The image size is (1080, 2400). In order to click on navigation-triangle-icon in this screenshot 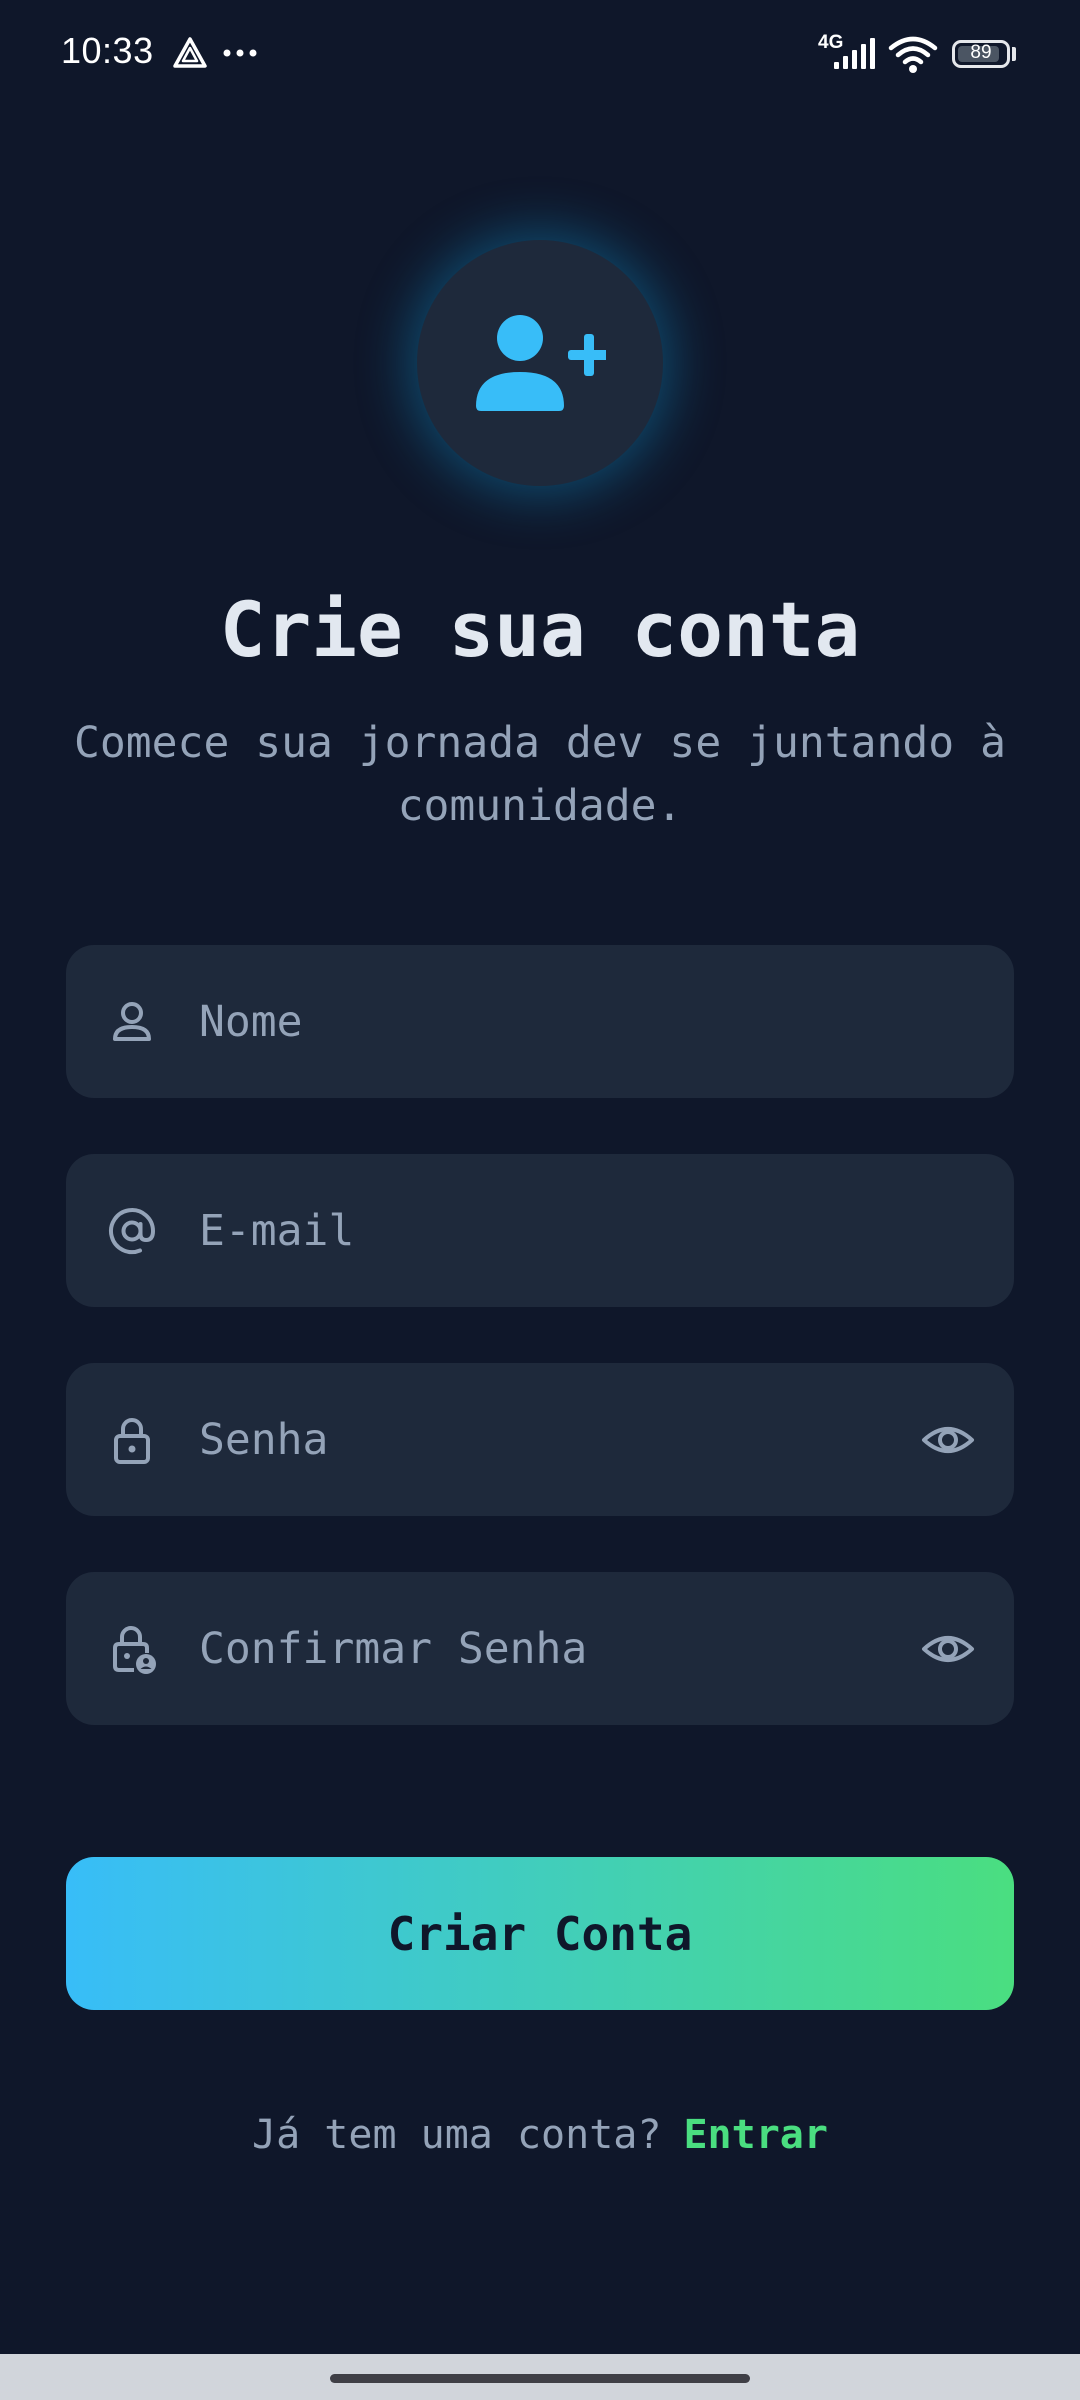, I will do `click(190, 52)`.